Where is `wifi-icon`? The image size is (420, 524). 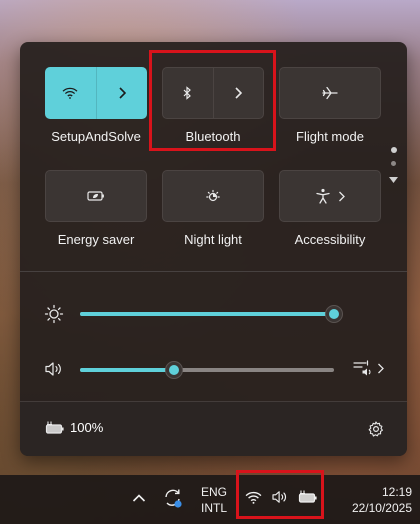
wifi-icon is located at coordinates (70, 93).